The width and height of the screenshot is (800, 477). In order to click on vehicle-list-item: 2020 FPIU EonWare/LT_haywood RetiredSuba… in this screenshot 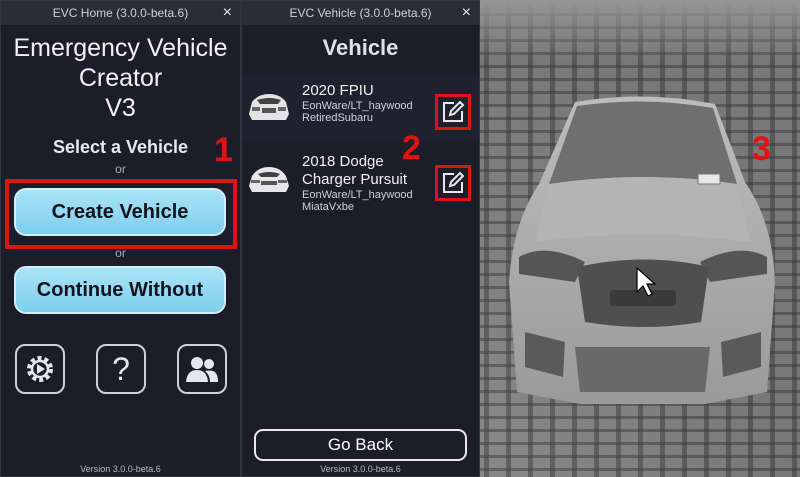, I will do `click(360, 108)`.